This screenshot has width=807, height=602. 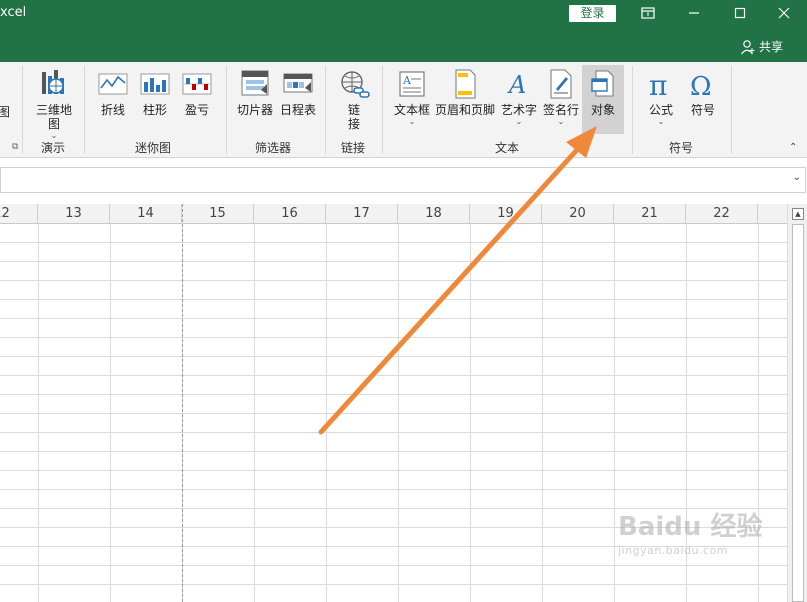 What do you see at coordinates (362, 214) in the screenshot?
I see `column-header: 17` at bounding box center [362, 214].